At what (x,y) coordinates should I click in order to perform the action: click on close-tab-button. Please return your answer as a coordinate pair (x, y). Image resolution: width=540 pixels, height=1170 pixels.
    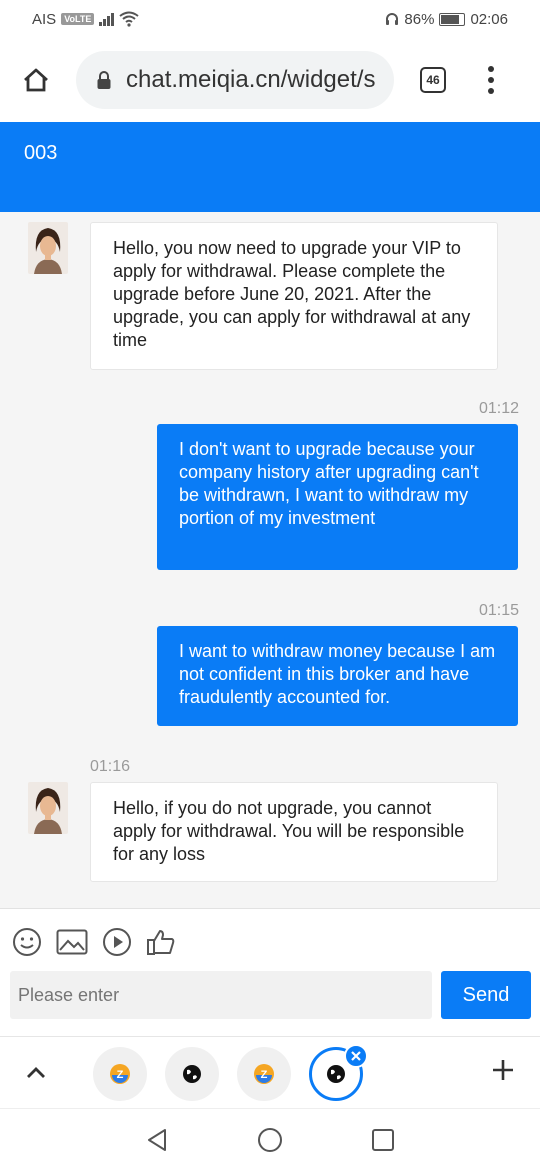
    Looking at the image, I should click on (356, 1056).